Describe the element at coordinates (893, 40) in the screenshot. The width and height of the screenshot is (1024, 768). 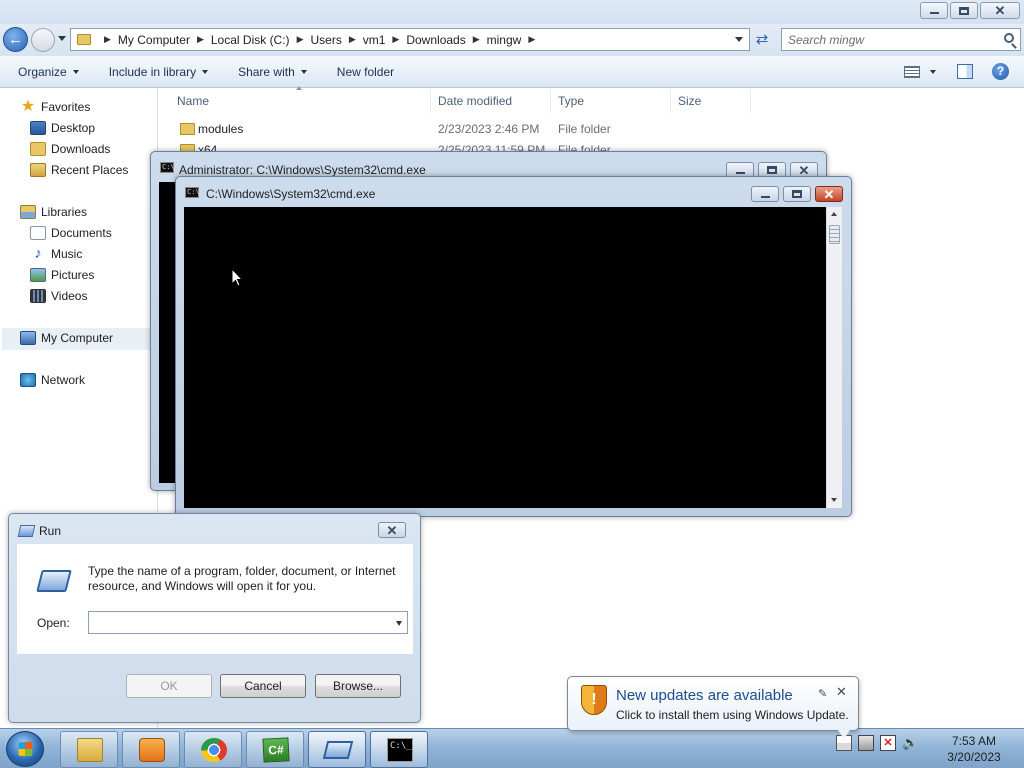
I see `search-input` at that location.